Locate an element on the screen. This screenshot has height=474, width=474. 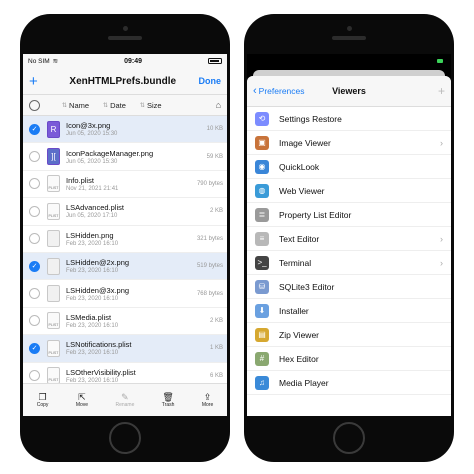
viewer-row: ⟲ Settings Restore is located at coordinates (349, 119).